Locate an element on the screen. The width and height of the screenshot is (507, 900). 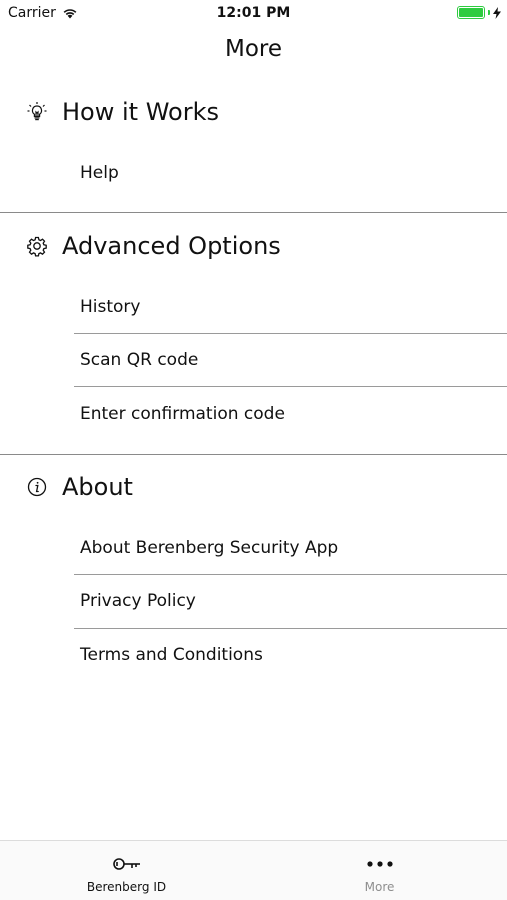
section-title: How it Works is located at coordinates (140, 112).